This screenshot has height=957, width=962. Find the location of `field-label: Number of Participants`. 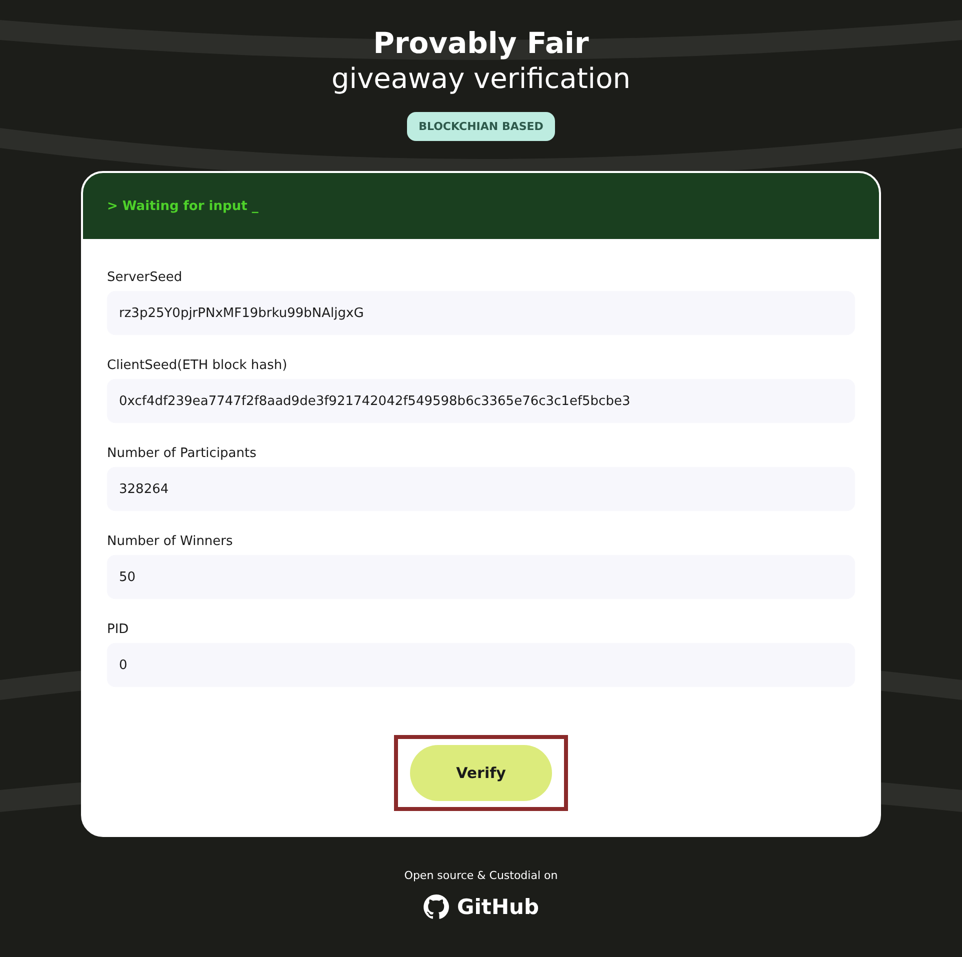

field-label: Number of Participants is located at coordinates (182, 454).